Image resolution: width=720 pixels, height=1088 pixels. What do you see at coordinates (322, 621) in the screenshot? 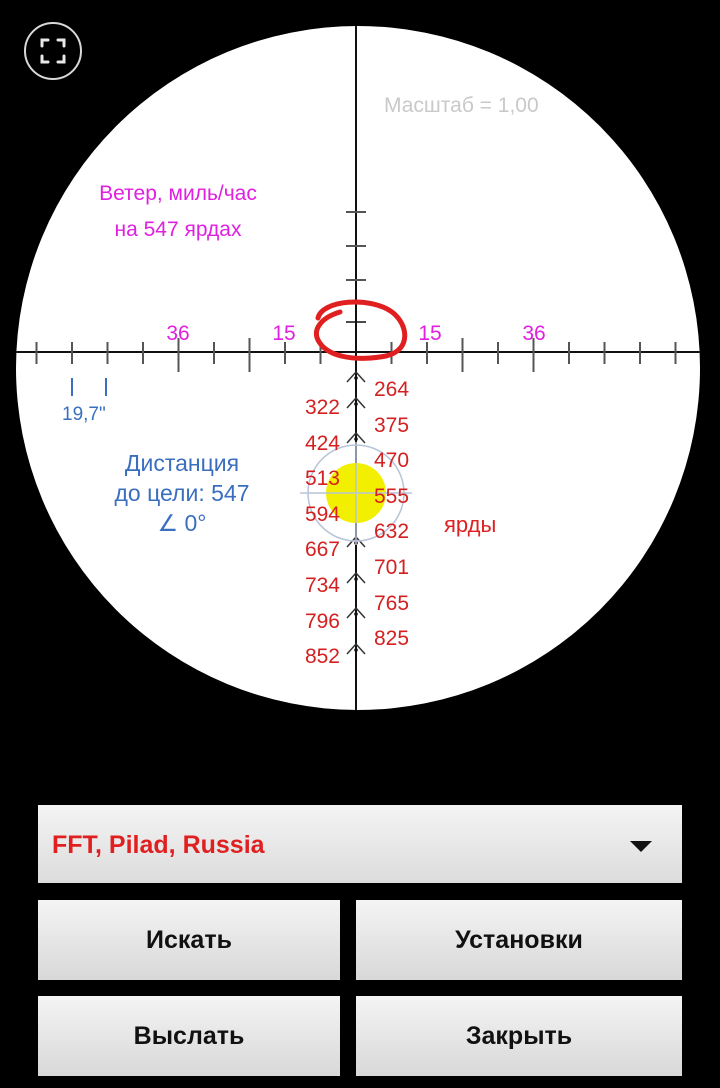
I see `range-left-7: 796` at bounding box center [322, 621].